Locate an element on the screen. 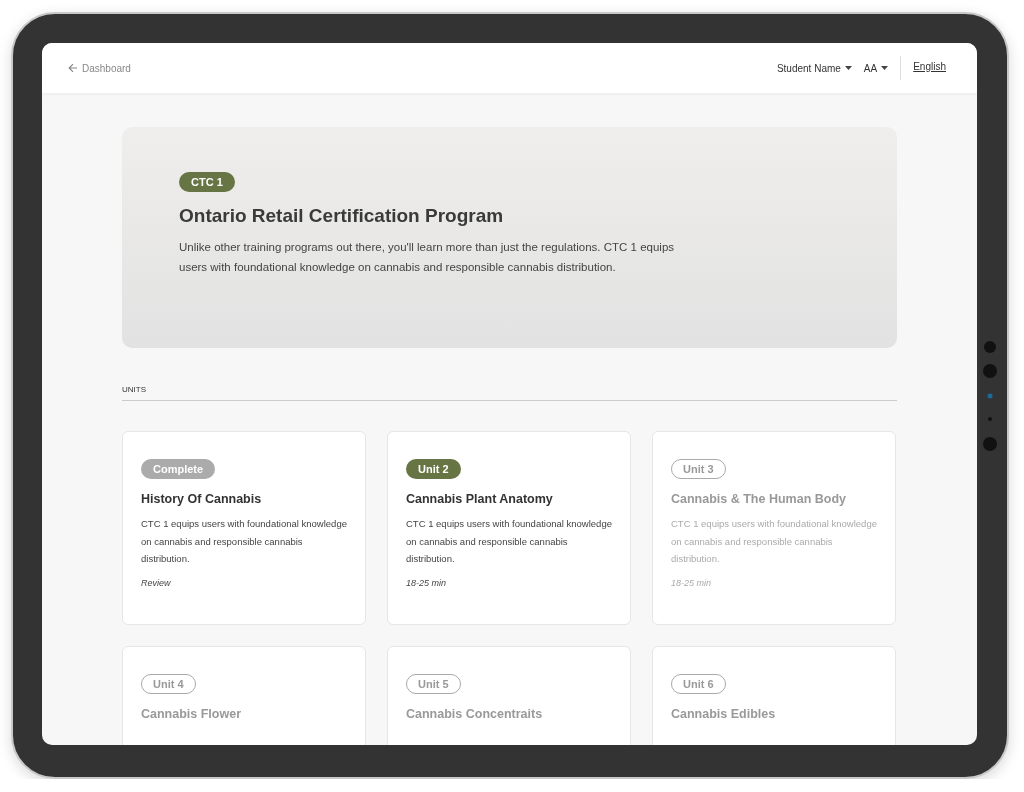 This screenshot has height=792, width=1024. unit-badge: Unit 2 is located at coordinates (433, 469).